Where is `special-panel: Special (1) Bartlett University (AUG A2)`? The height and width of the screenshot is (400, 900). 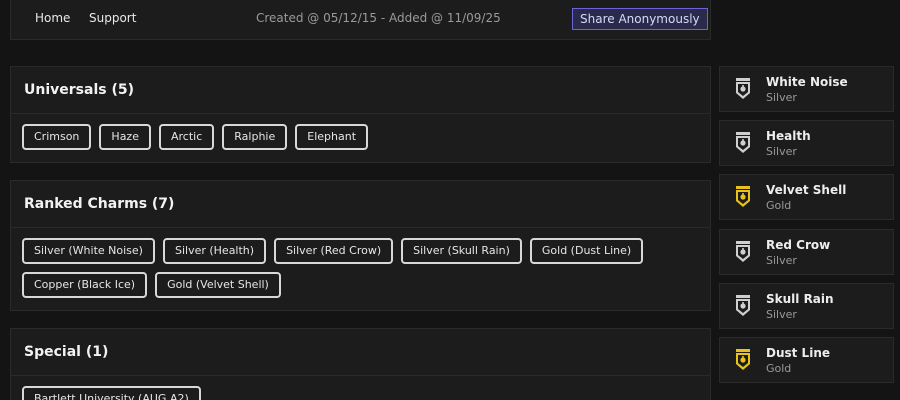 special-panel: Special (1) Bartlett University (AUG A2) is located at coordinates (360, 364).